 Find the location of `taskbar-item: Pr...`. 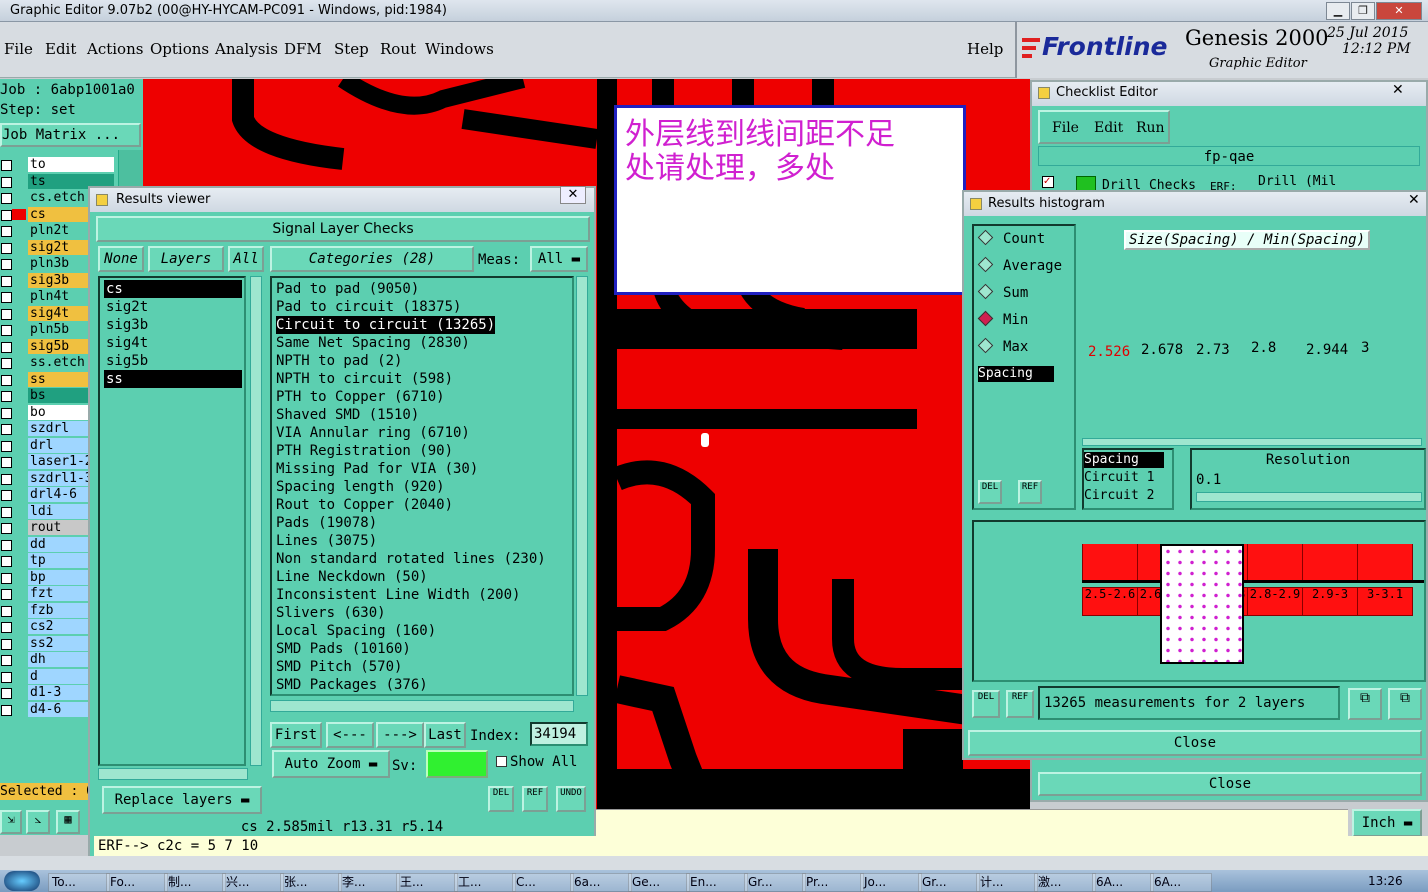

taskbar-item: Pr... is located at coordinates (833, 882).